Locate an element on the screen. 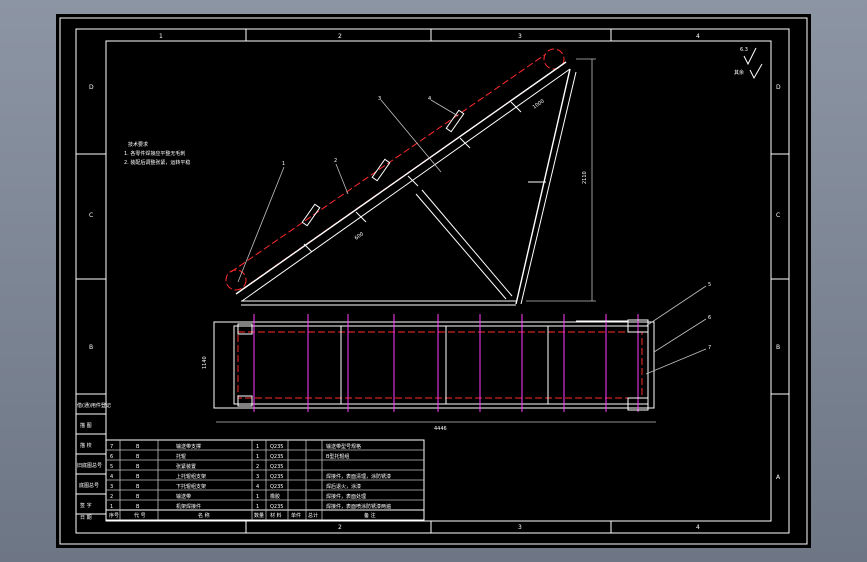 The height and width of the screenshot is (562, 867). zone-right-b: B is located at coordinates (778, 347).